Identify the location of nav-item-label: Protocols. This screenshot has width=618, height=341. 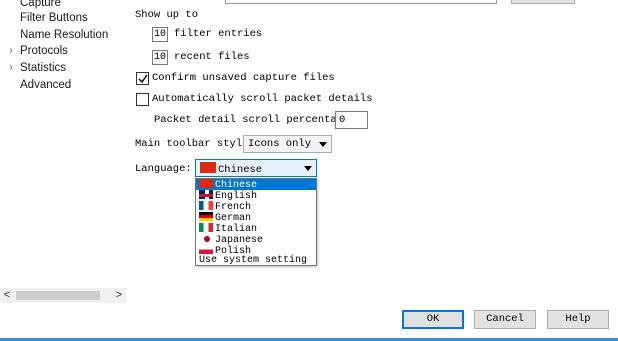
(44, 51).